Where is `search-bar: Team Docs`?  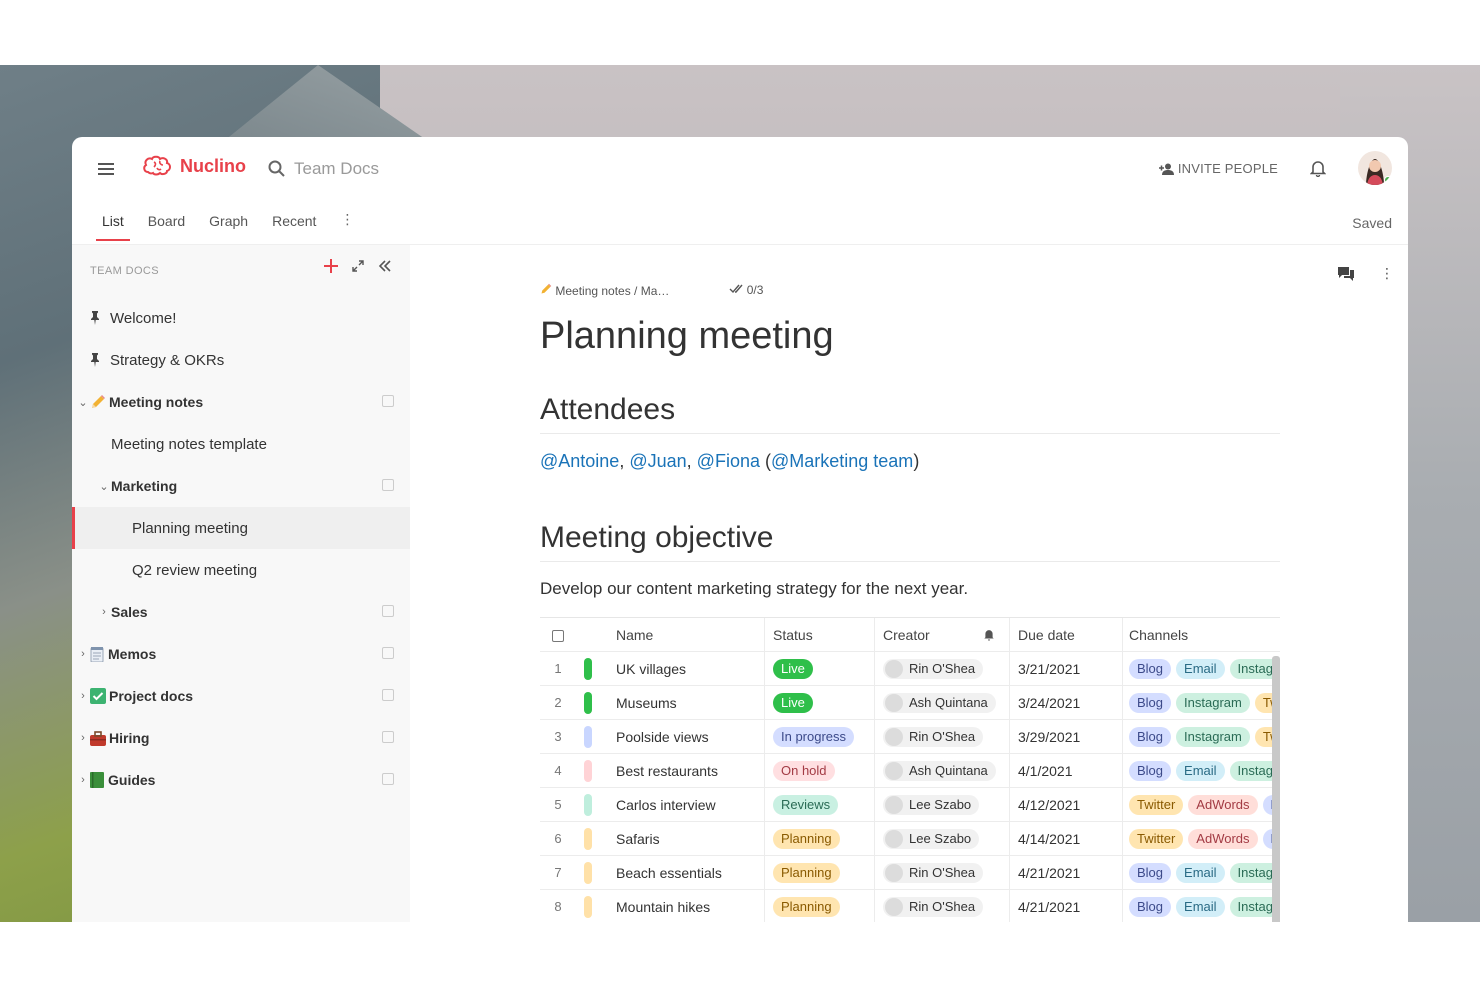
search-bar: Team Docs is located at coordinates (323, 169).